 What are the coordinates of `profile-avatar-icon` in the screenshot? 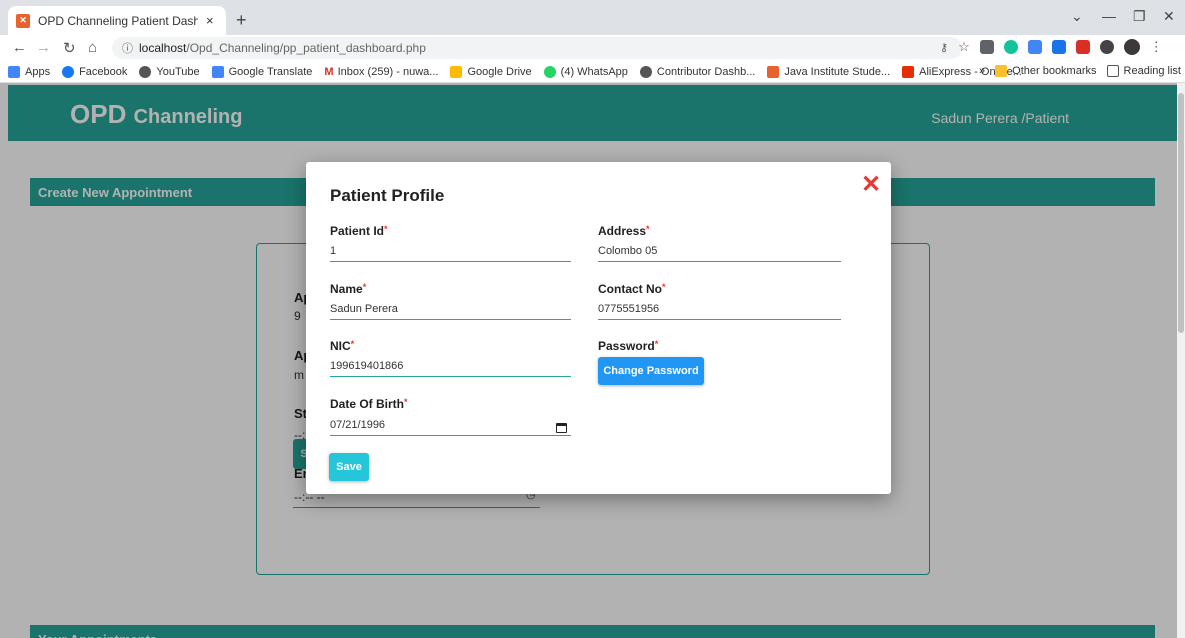 It's located at (1131, 47).